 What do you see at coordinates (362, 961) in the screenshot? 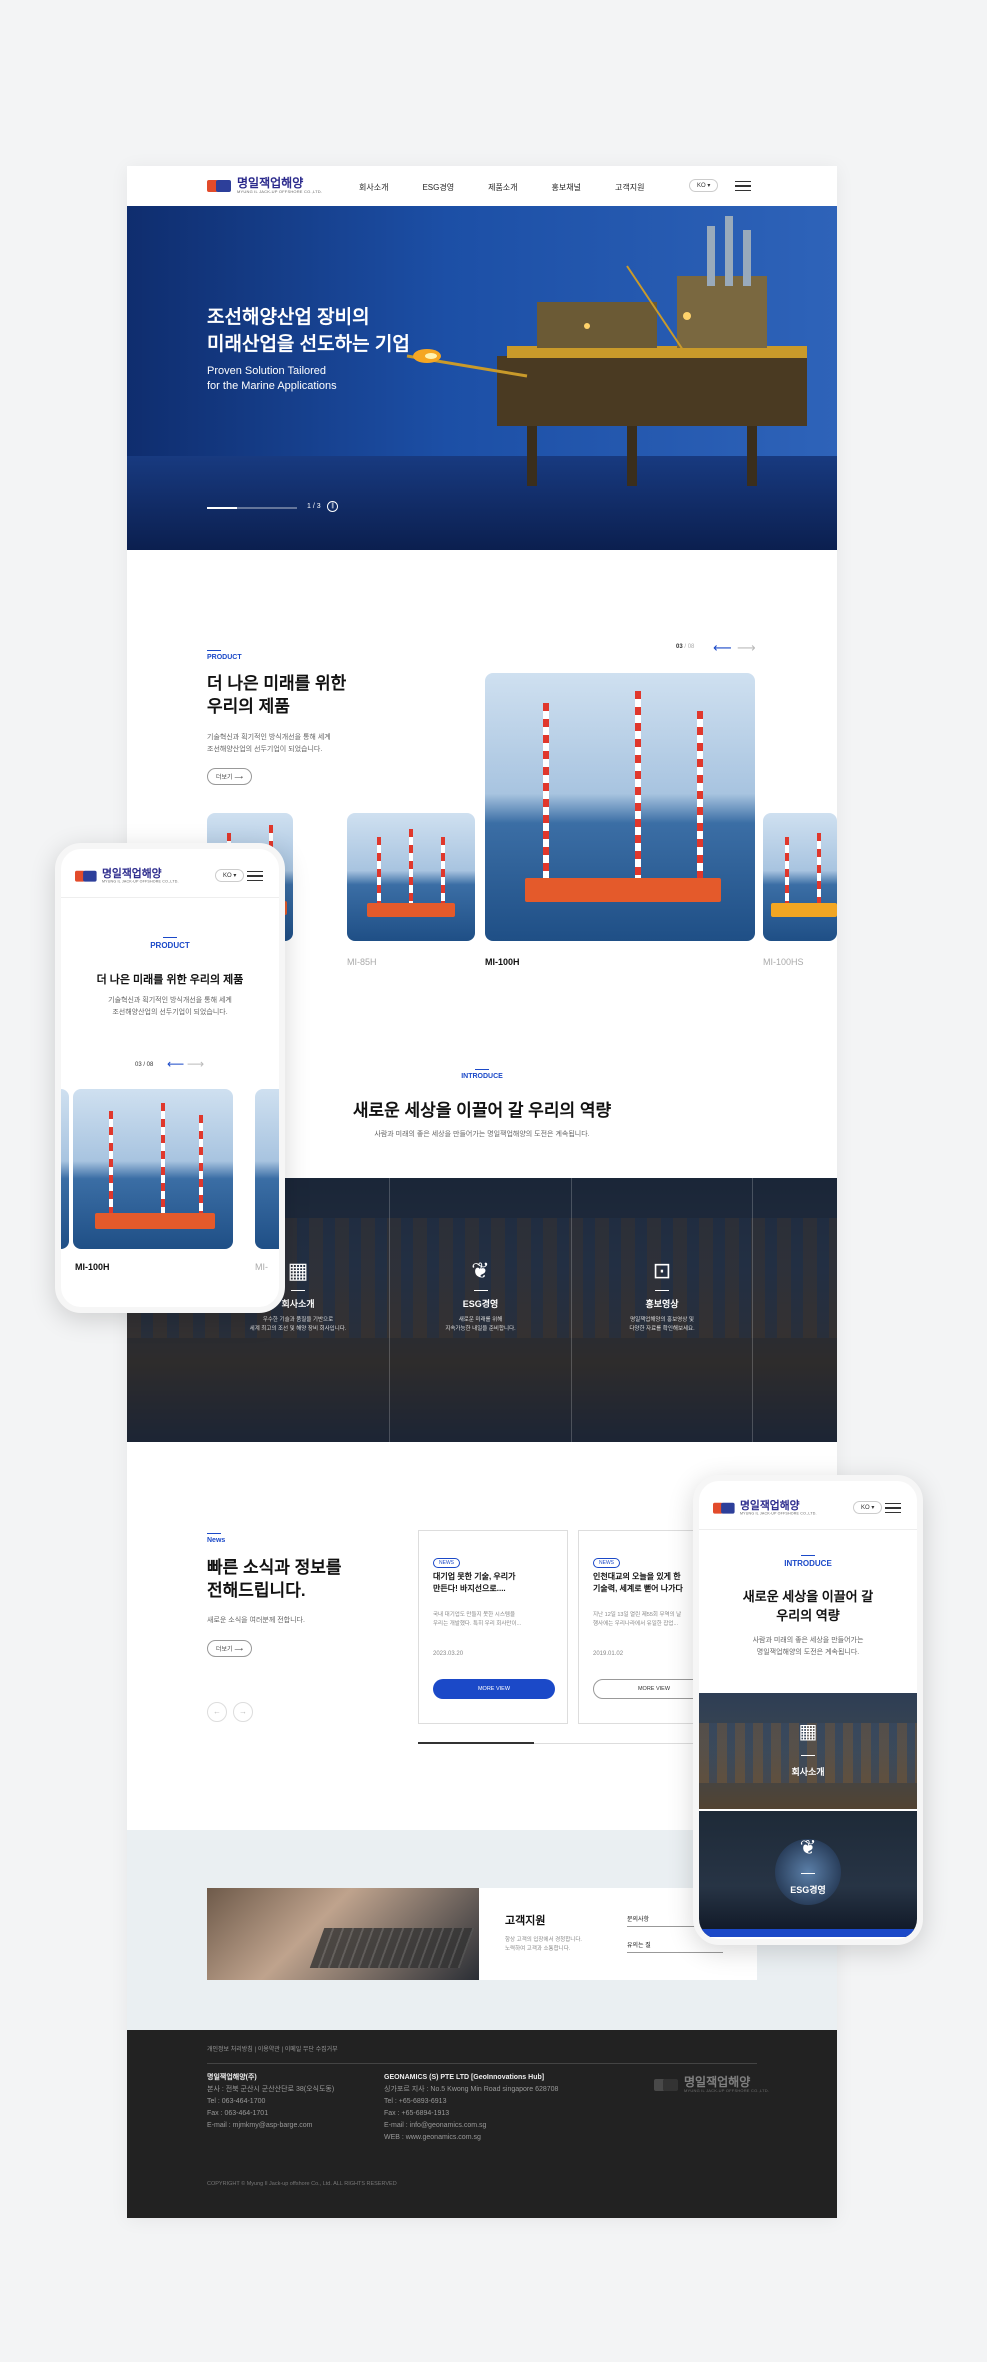
I see `product-label-2: MI-85H` at bounding box center [362, 961].